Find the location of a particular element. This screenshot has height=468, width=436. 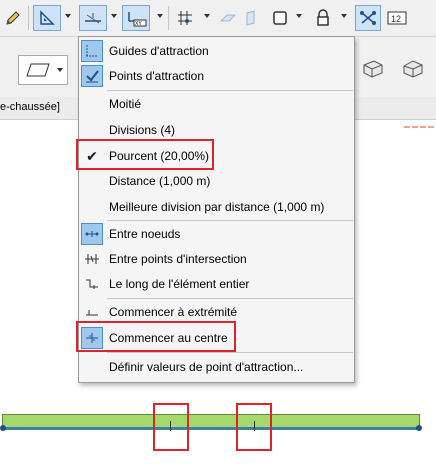

menu-item-distance: Distance (1,000 m) is located at coordinates (216, 181).